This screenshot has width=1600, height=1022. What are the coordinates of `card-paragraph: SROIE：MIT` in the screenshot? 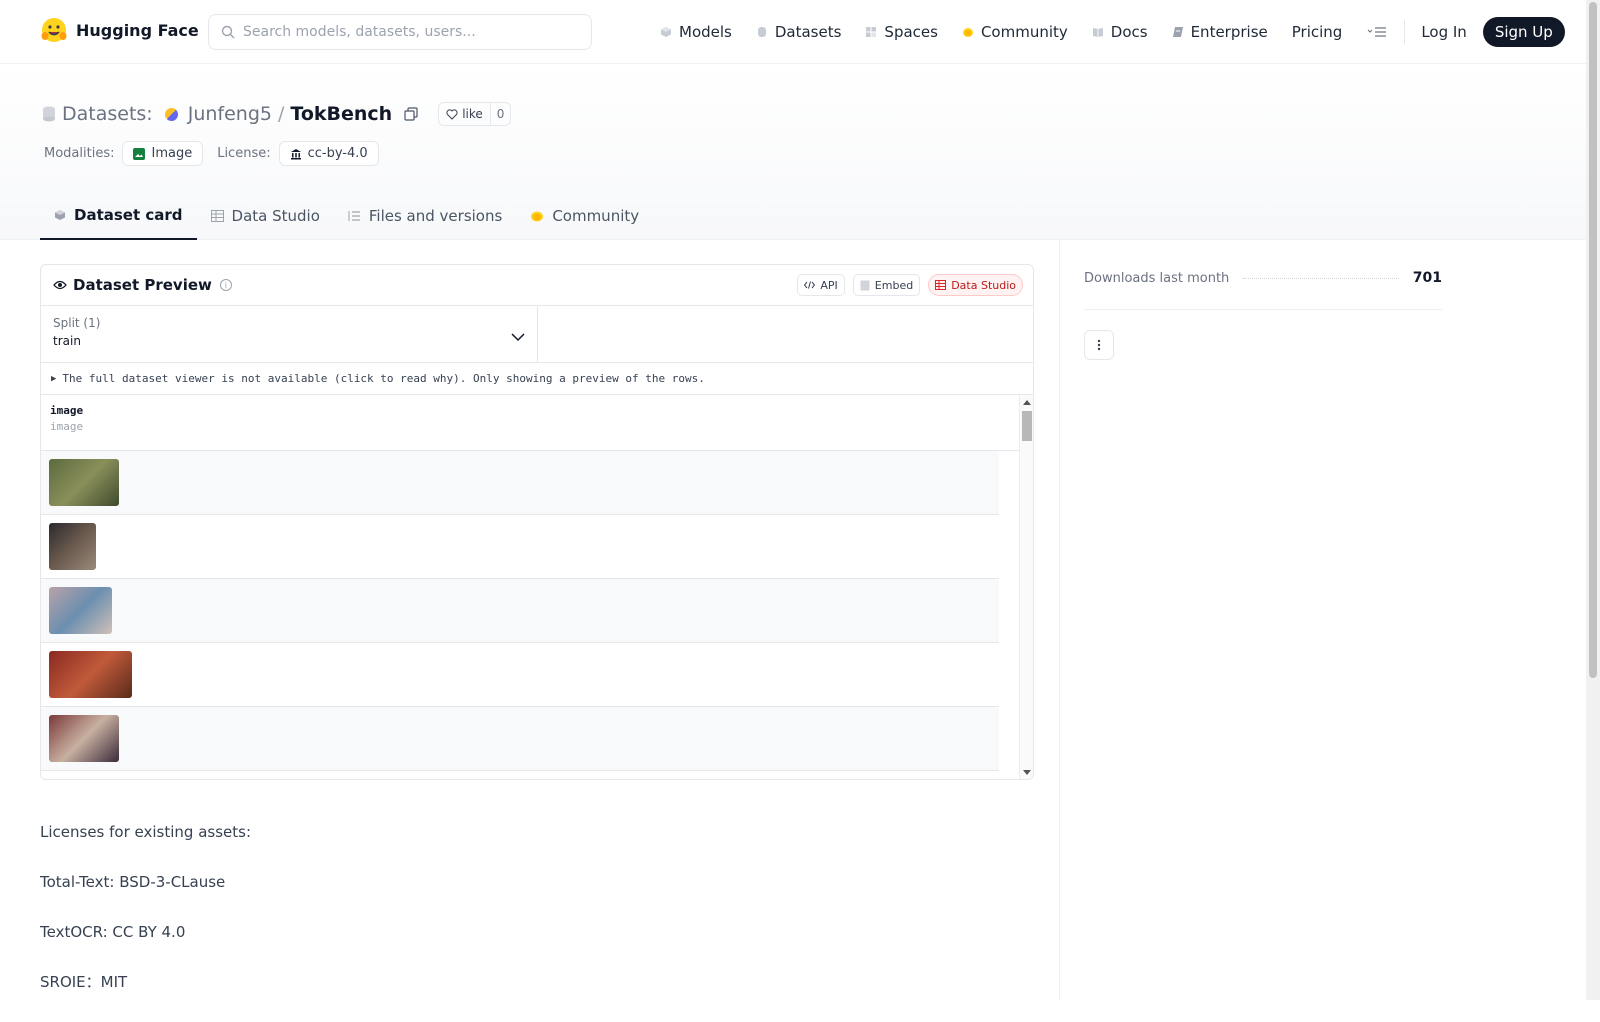 It's located at (84, 982).